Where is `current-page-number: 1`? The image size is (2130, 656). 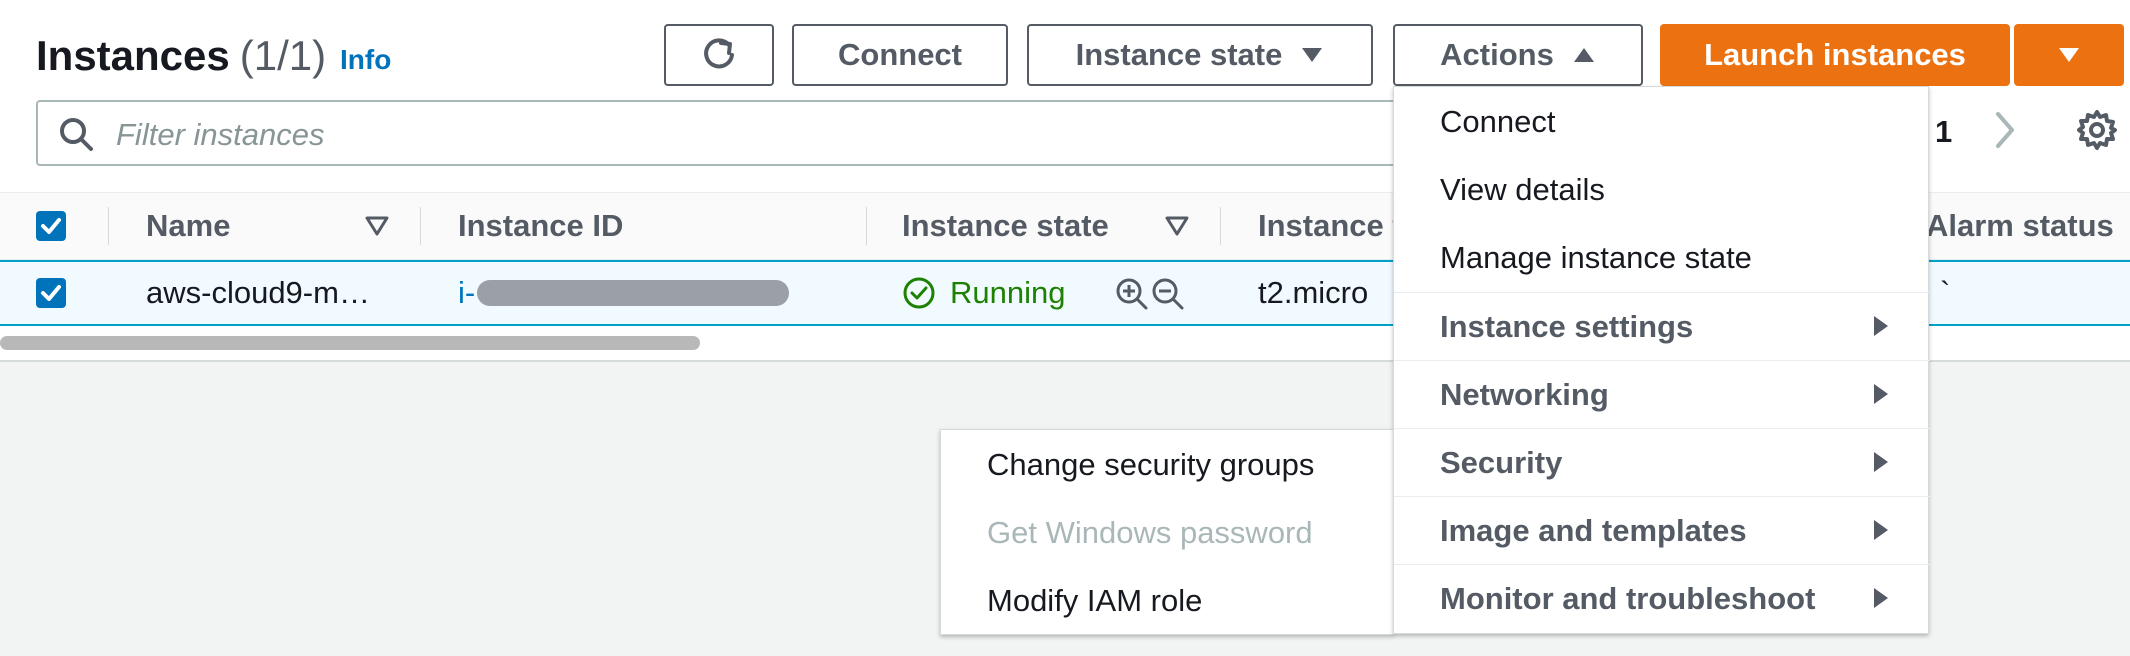 current-page-number: 1 is located at coordinates (1943, 132).